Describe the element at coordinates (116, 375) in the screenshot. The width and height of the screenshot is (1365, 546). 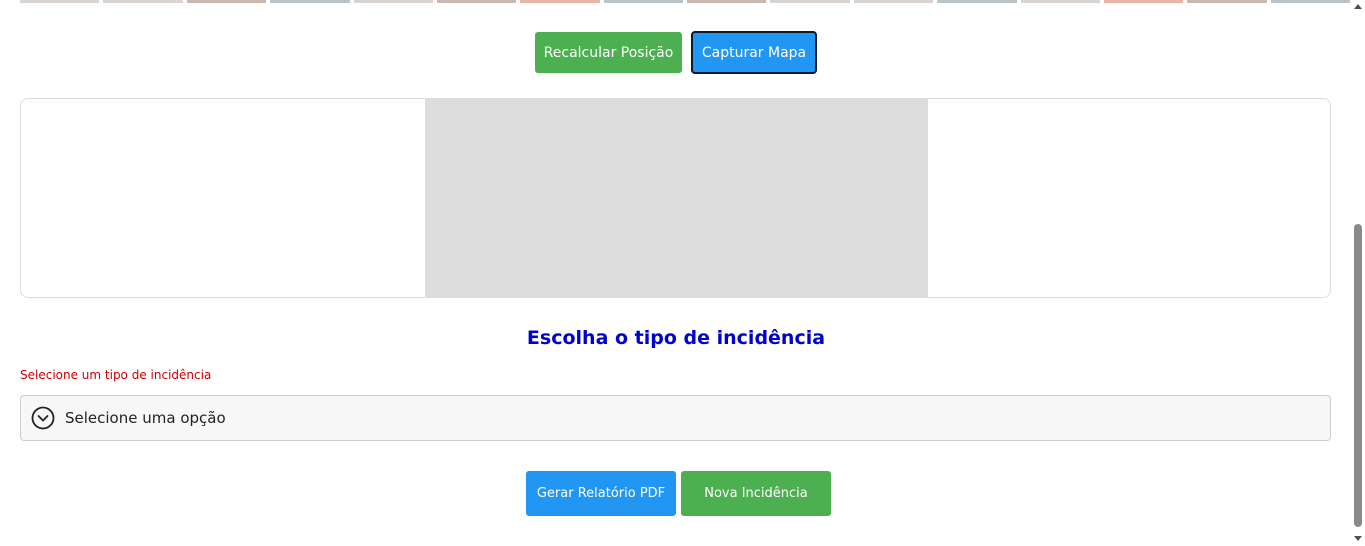
I see `incidence-error-message: Selecione um tipo de incidência` at that location.